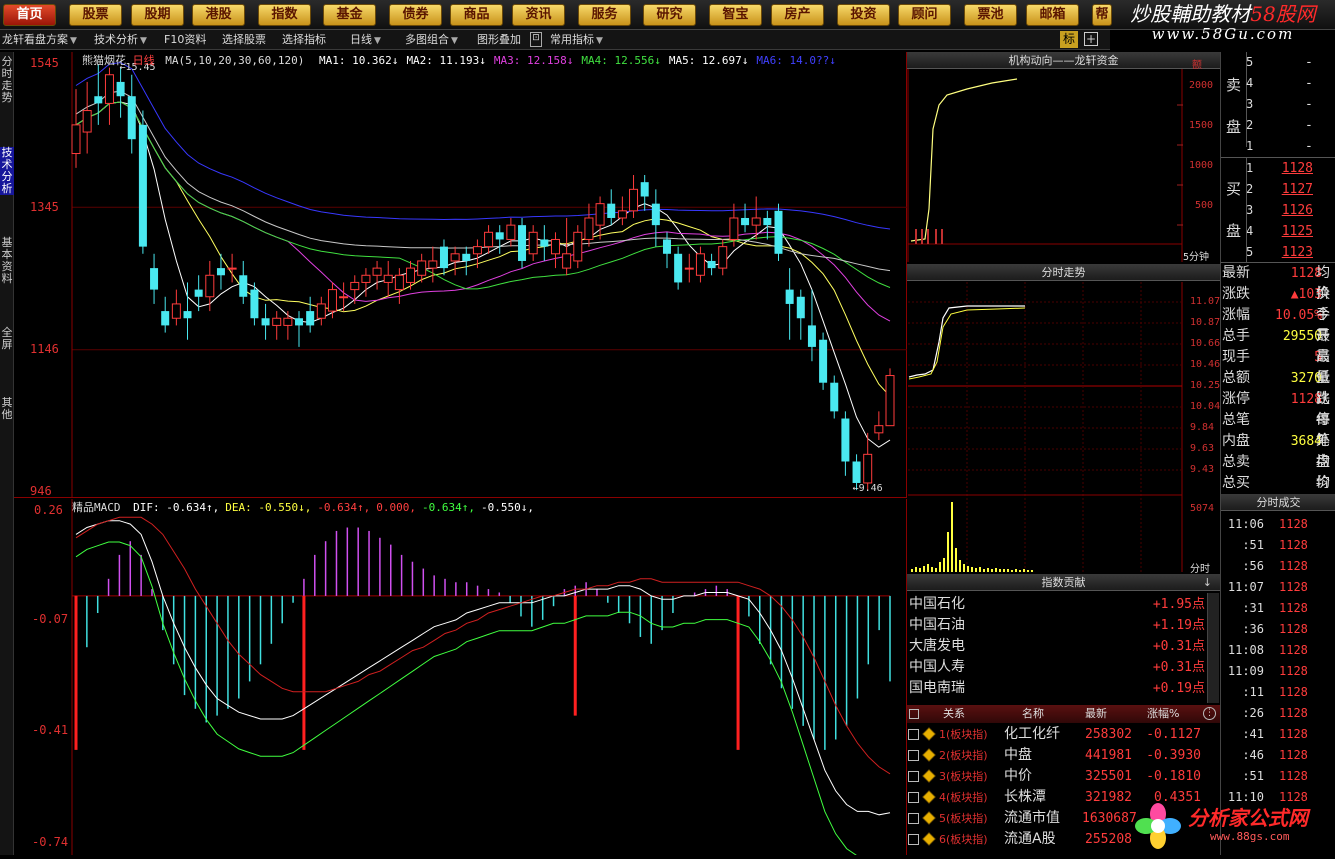  What do you see at coordinates (1059, 688) in the screenshot?
I see `contrib-row: 国电南瑞 +0.19点` at bounding box center [1059, 688].